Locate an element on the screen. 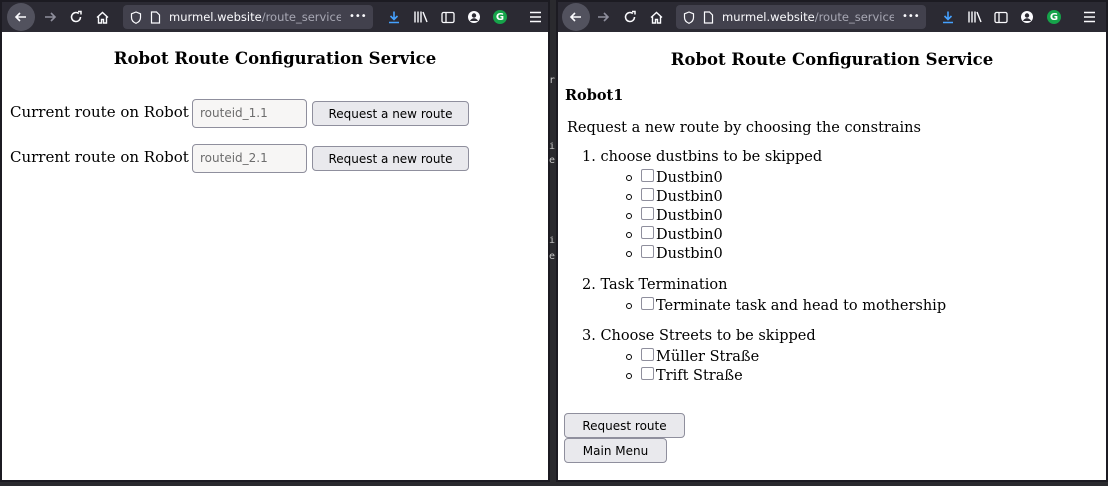 This screenshot has width=1108, height=486. robot-heading: Robot1 is located at coordinates (594, 95).